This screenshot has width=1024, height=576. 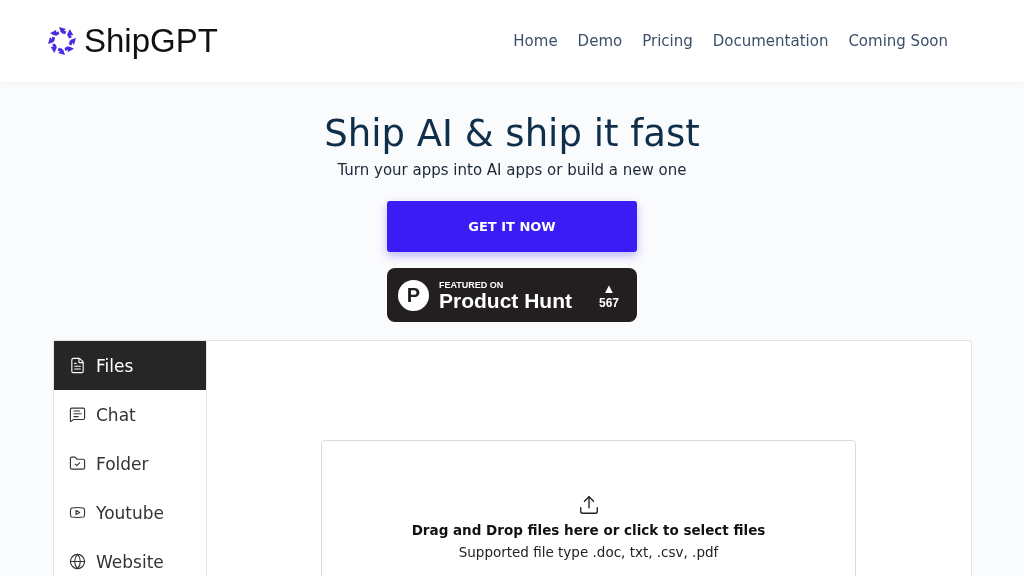 What do you see at coordinates (600, 41) in the screenshot?
I see `nav-link: Demo` at bounding box center [600, 41].